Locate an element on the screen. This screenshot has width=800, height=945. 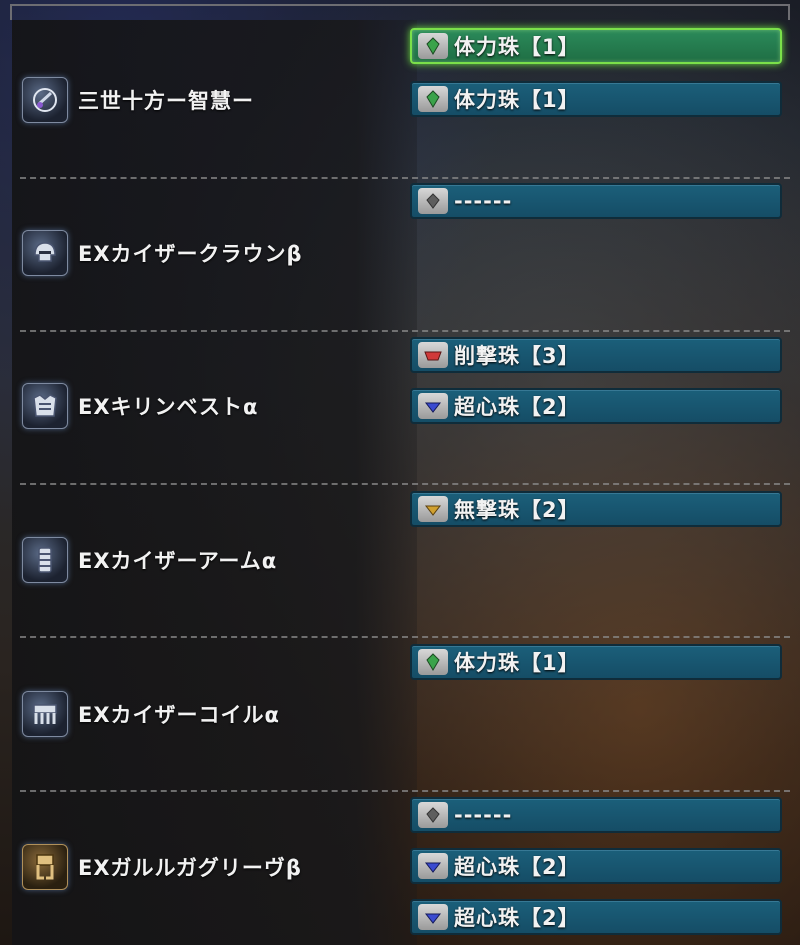
armor-row-helm: EXカイザークラウンβ is located at coordinates (162, 253).